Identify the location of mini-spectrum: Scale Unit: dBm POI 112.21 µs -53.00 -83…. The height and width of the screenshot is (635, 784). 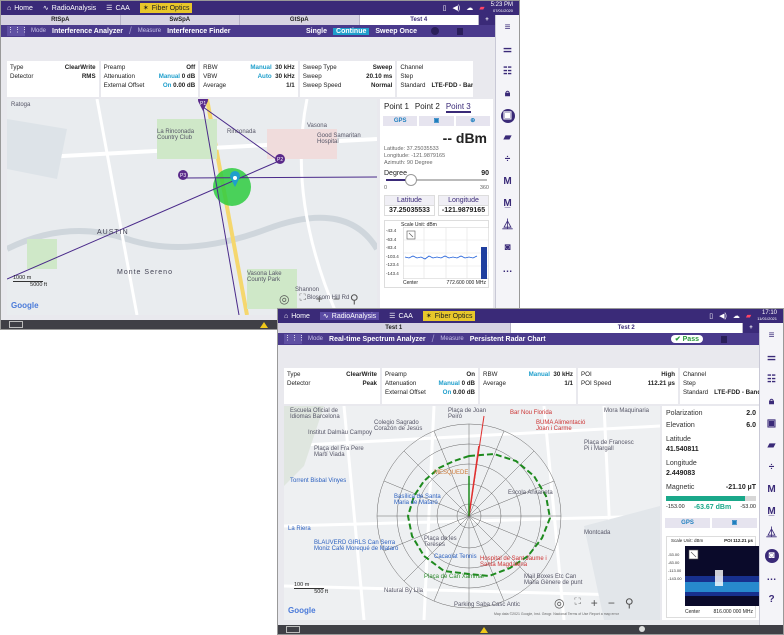
(713, 577).